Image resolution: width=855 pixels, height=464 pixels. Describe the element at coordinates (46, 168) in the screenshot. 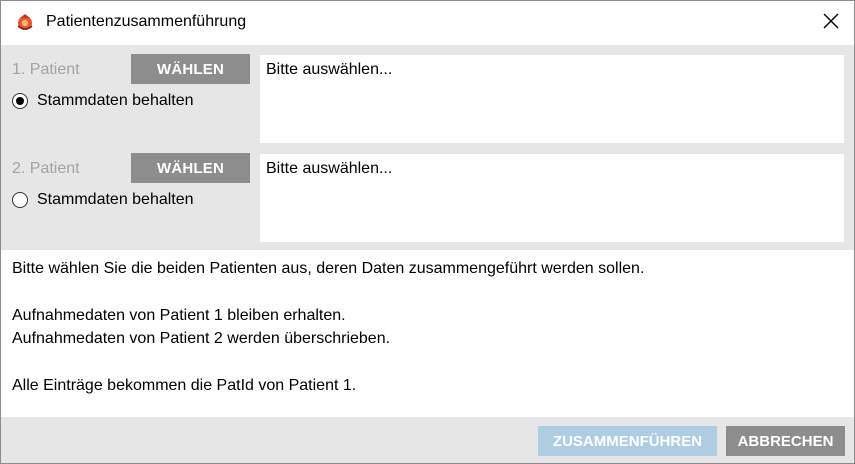

I see `patient-2-label: 2. Patient` at that location.